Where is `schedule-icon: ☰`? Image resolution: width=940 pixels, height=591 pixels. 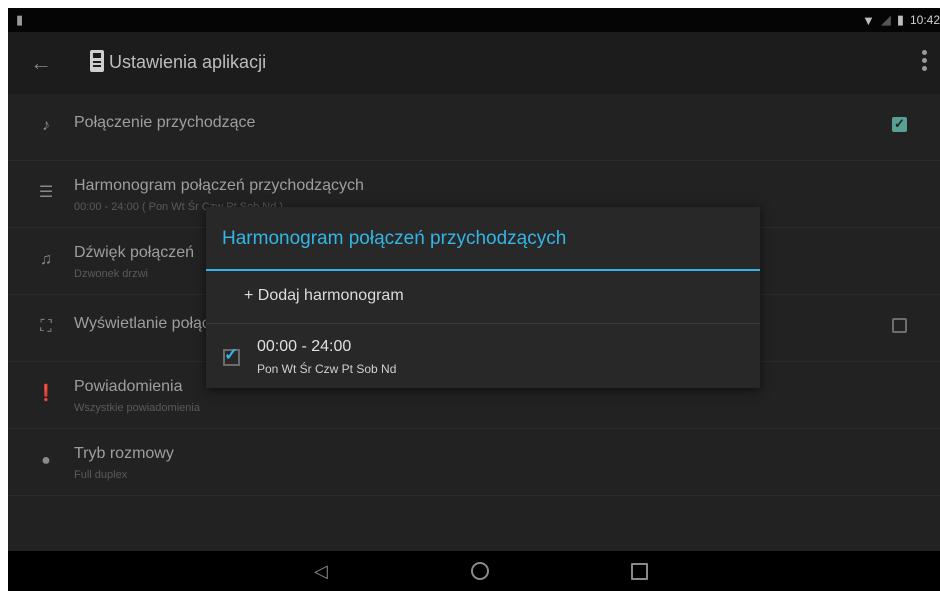
schedule-icon: ☰ is located at coordinates (46, 192).